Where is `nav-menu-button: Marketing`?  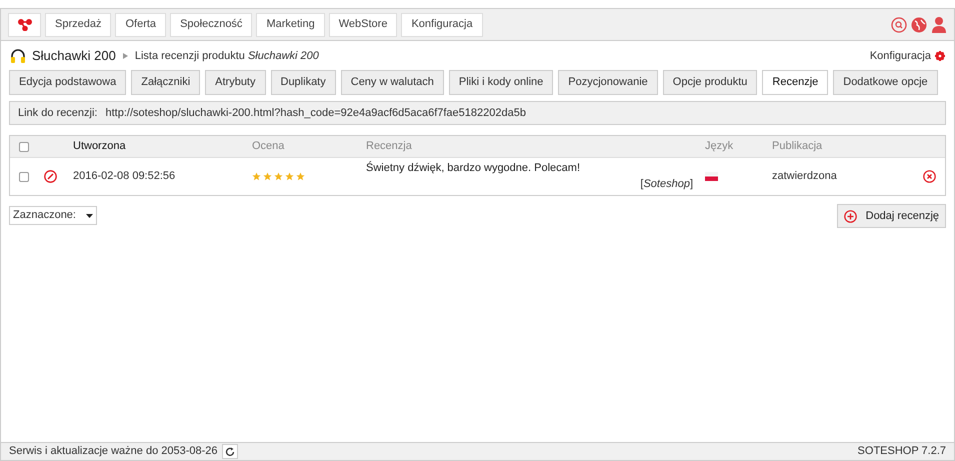
nav-menu-button: Marketing is located at coordinates (290, 24).